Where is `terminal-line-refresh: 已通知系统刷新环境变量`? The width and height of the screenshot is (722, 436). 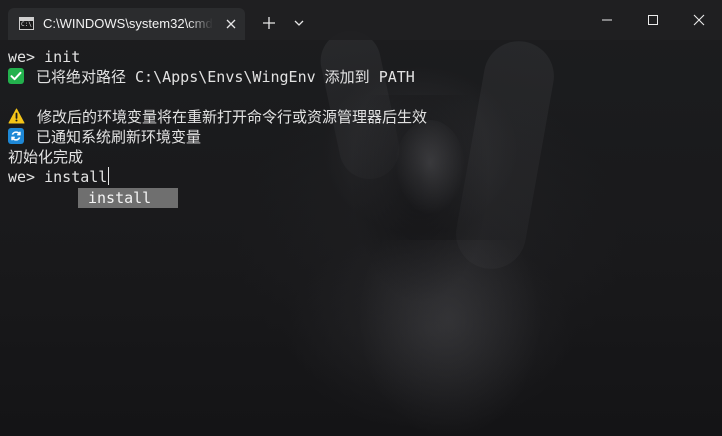 terminal-line-refresh: 已通知系统刷新环境变量 is located at coordinates (104, 137).